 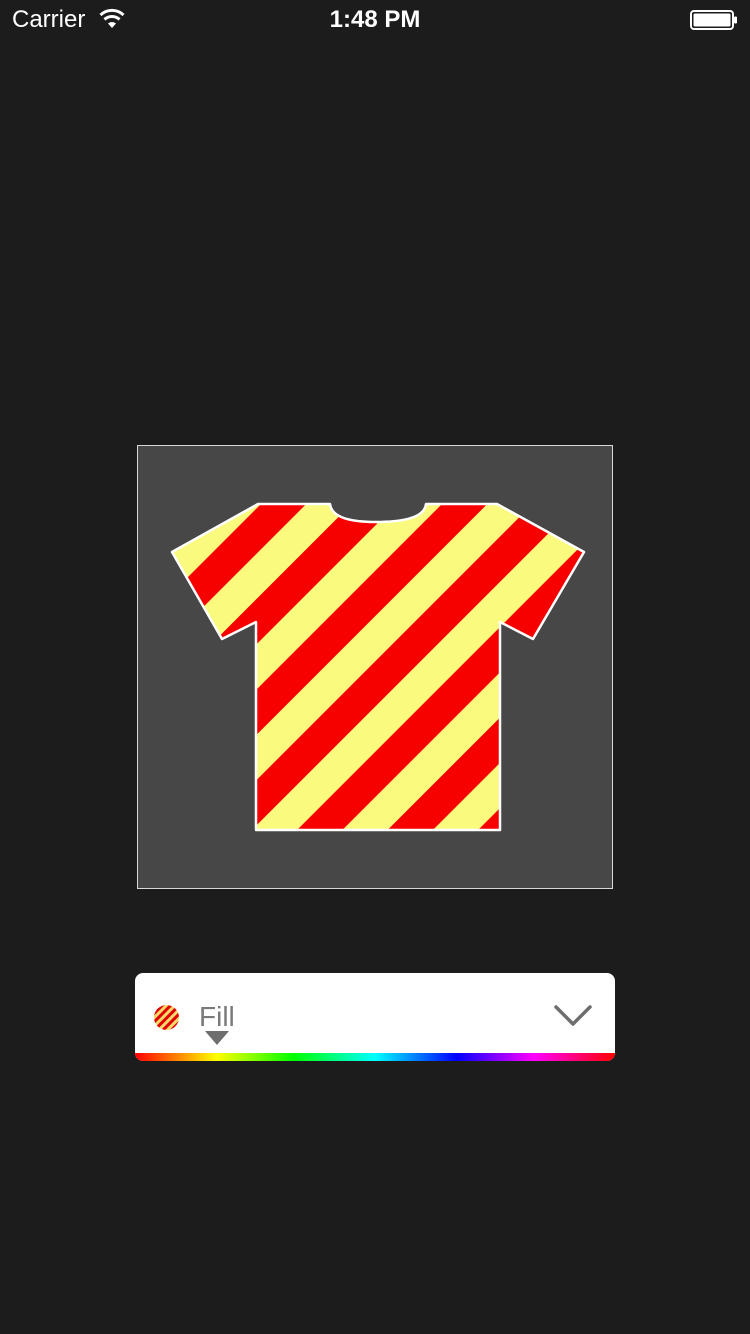 What do you see at coordinates (166, 1017) in the screenshot?
I see `striped-swatch-icon` at bounding box center [166, 1017].